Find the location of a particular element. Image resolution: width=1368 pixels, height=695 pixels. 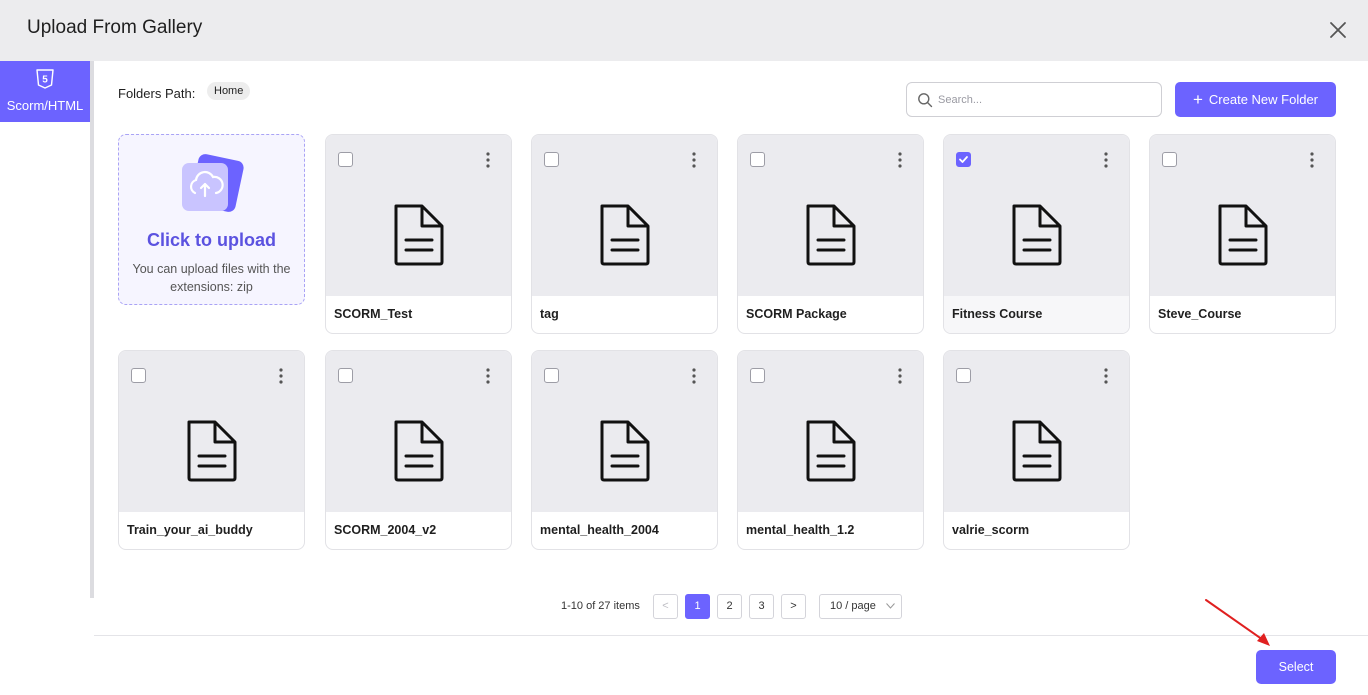

create-new-folder-button: + Create New Folder is located at coordinates (1255, 99).